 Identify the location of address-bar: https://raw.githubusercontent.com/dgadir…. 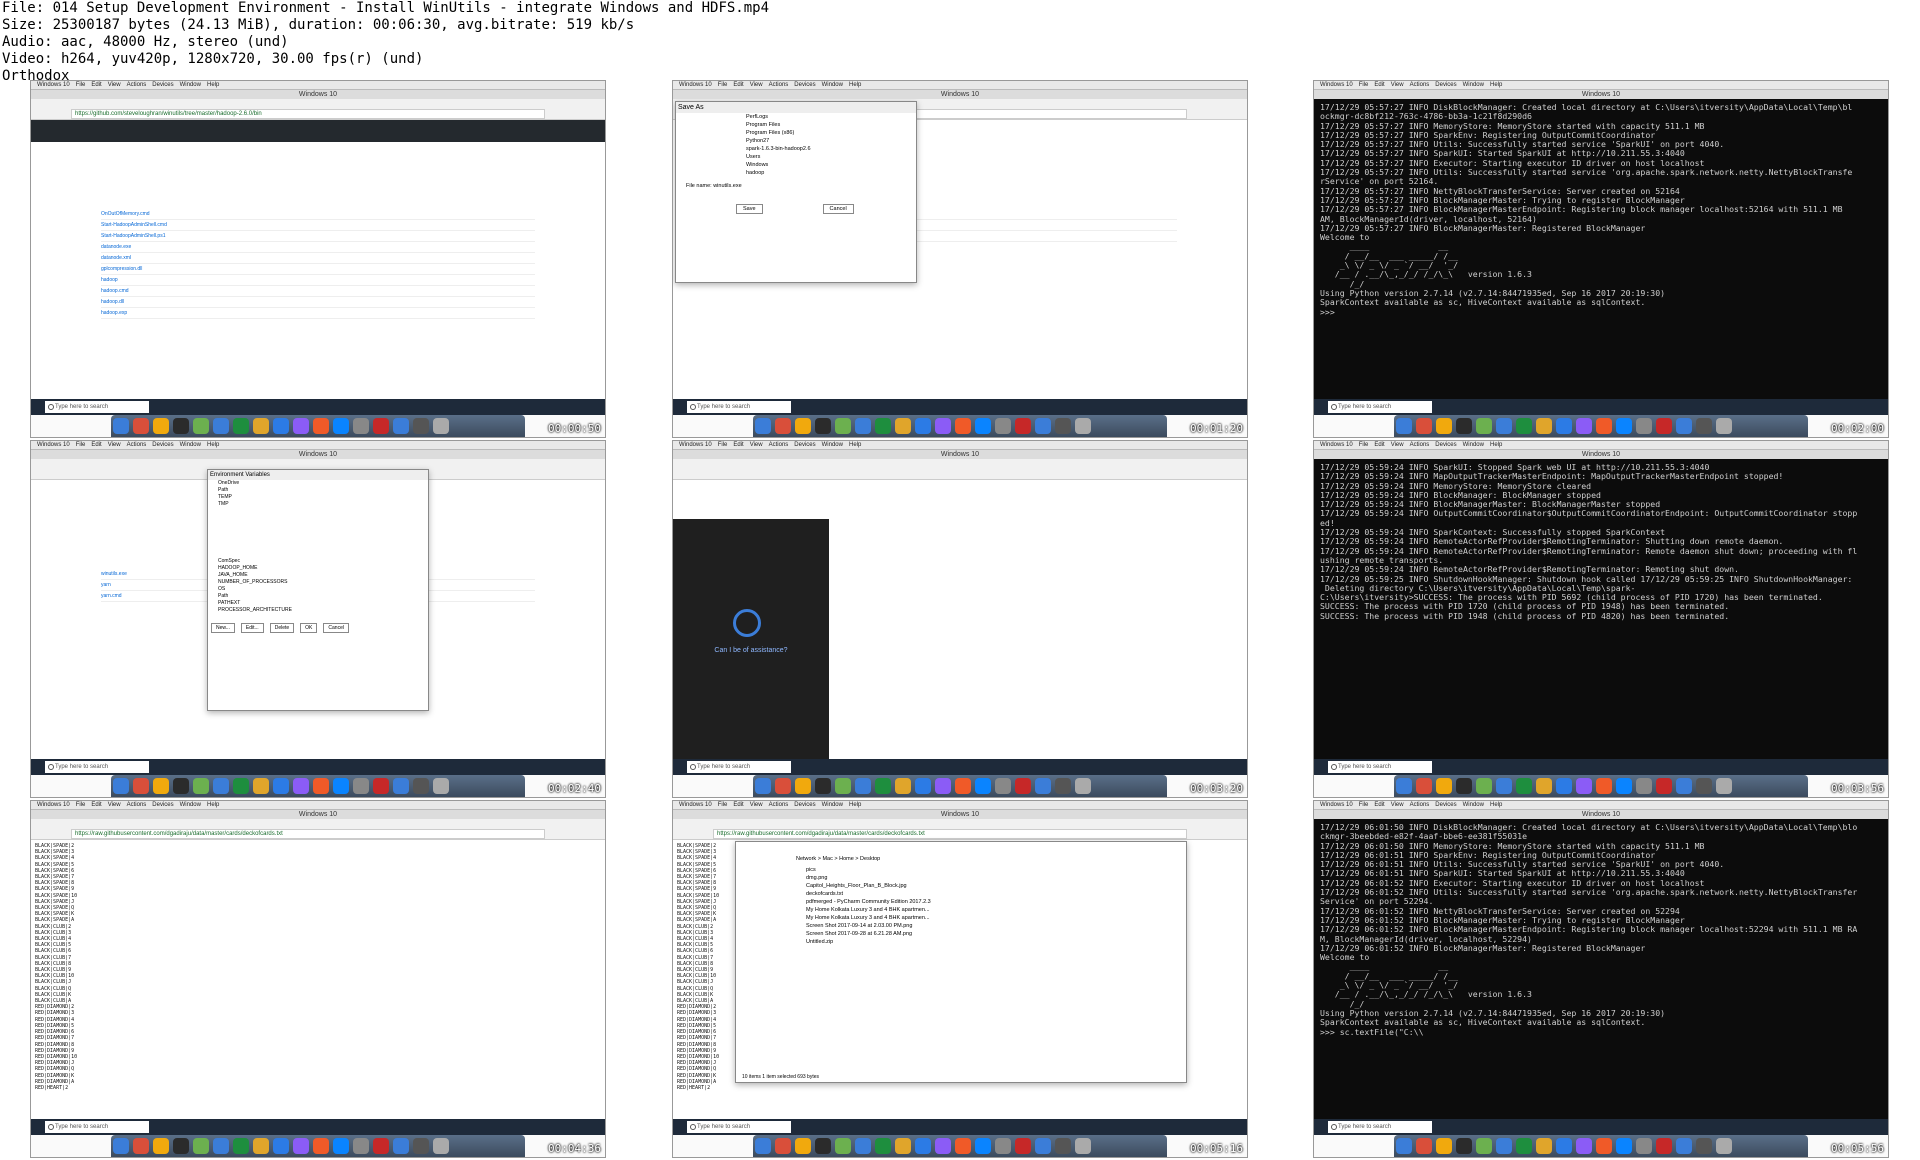
(950, 834).